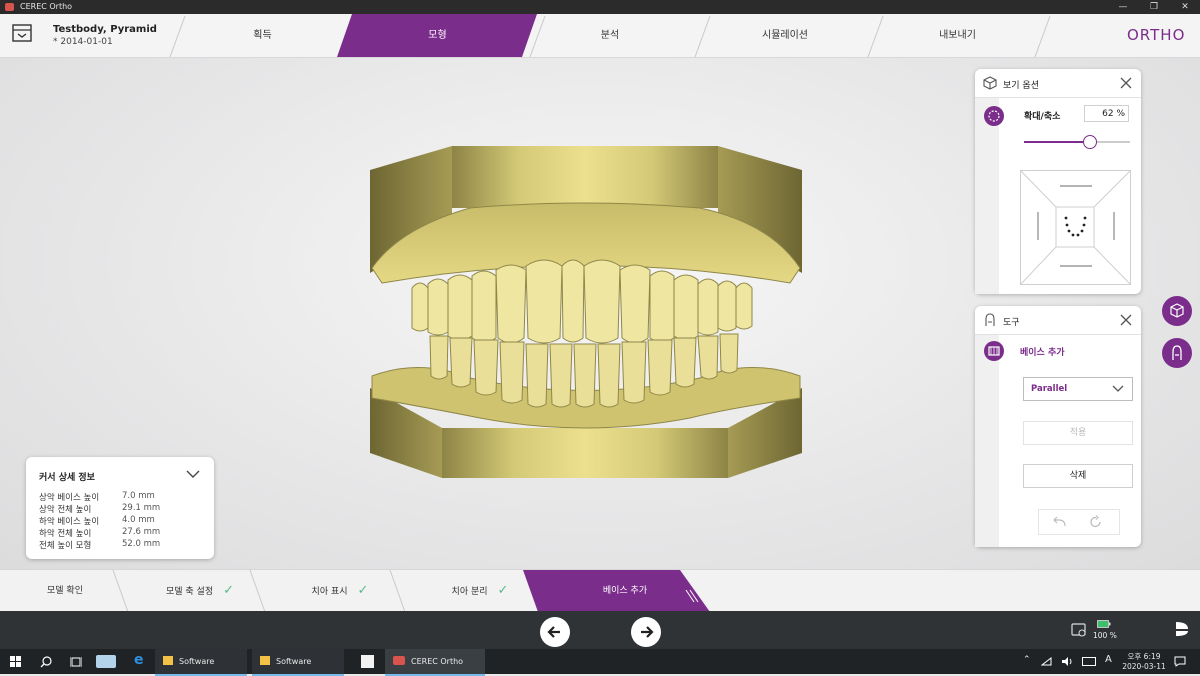  Describe the element at coordinates (1177, 311) in the screenshot. I see `view-options-toggle-button` at that location.